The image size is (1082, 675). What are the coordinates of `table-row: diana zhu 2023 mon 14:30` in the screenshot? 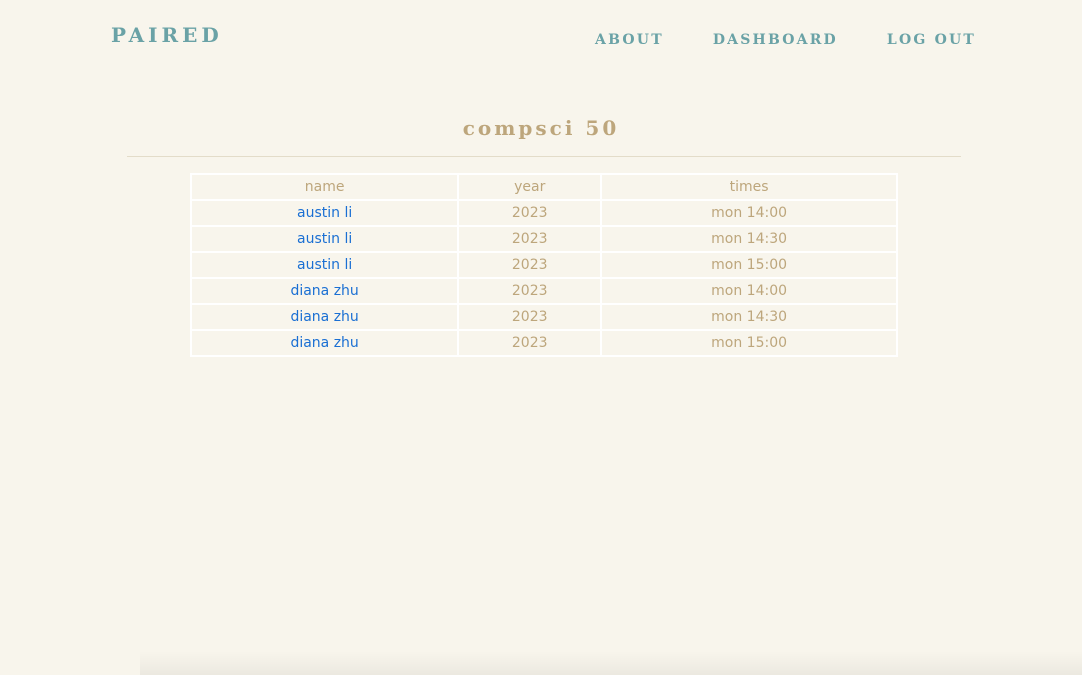 It's located at (543, 317).